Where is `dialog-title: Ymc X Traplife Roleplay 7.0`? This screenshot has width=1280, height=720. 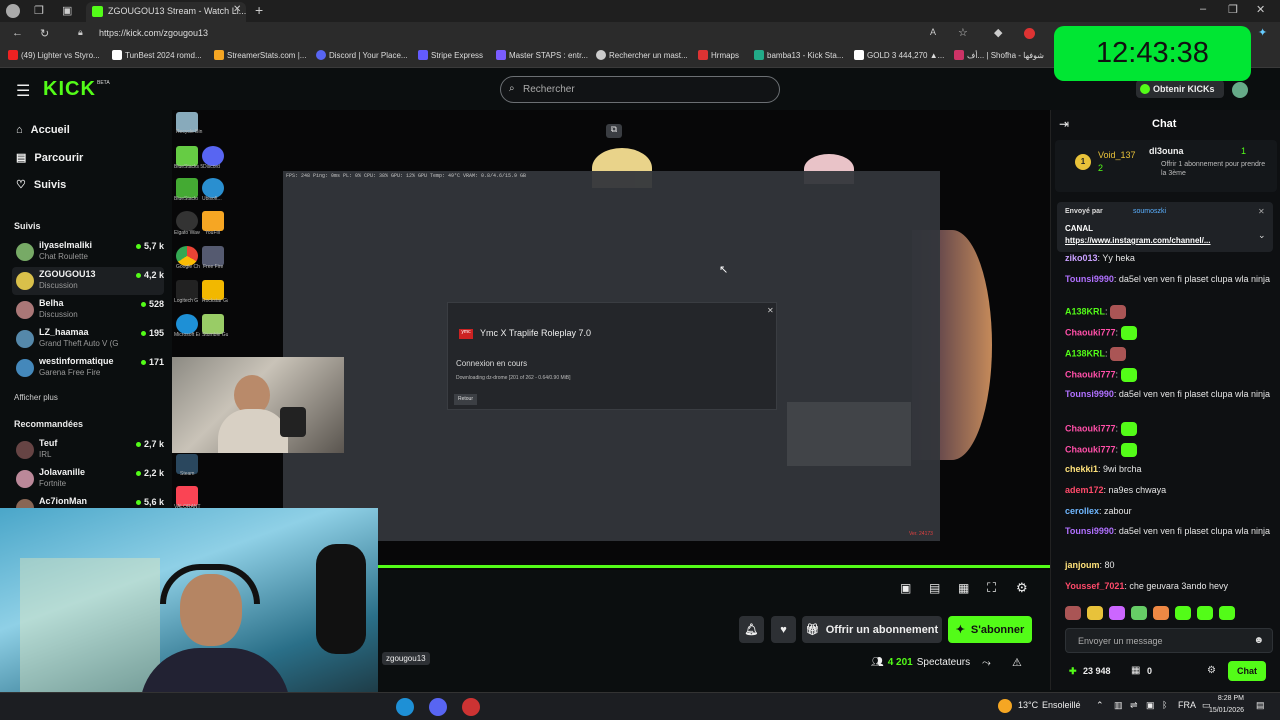 dialog-title: Ymc X Traplife Roleplay 7.0 is located at coordinates (536, 333).